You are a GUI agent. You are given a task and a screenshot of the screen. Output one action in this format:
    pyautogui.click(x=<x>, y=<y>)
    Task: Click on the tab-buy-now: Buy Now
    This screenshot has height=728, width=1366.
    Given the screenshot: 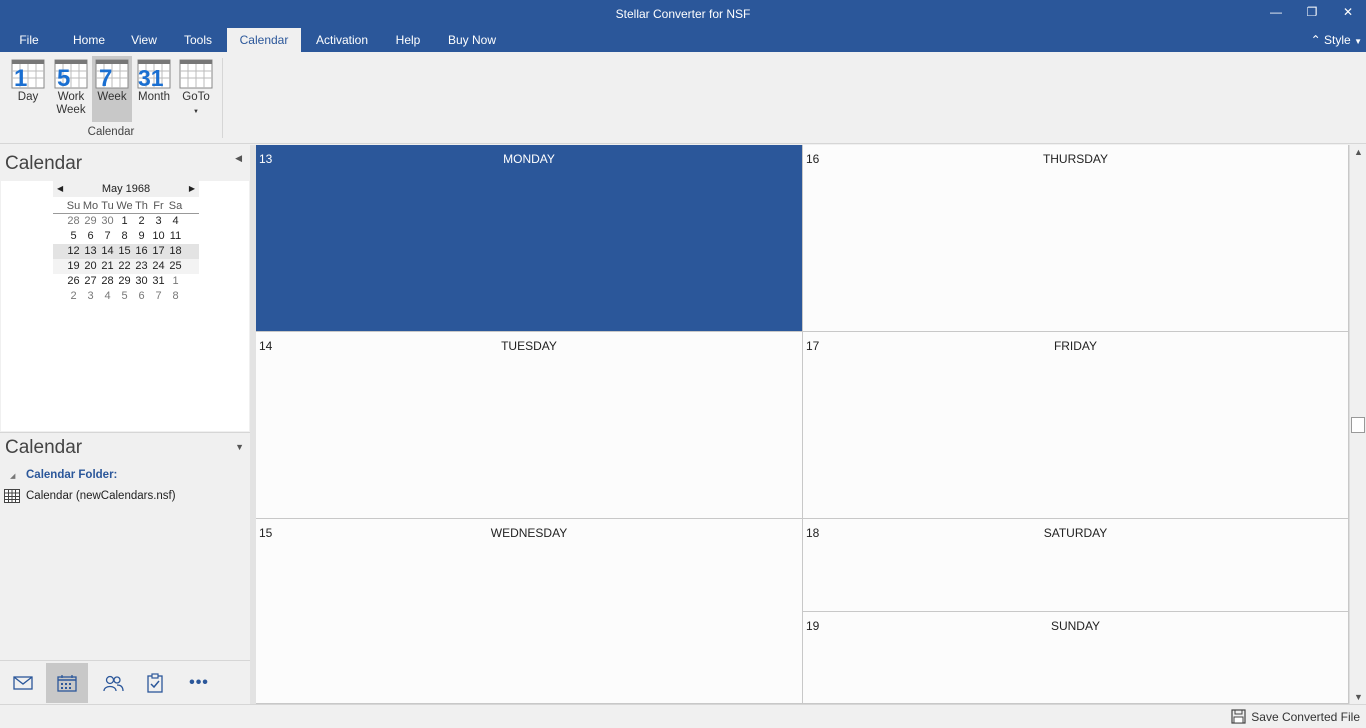 What is the action you would take?
    pyautogui.click(x=472, y=40)
    